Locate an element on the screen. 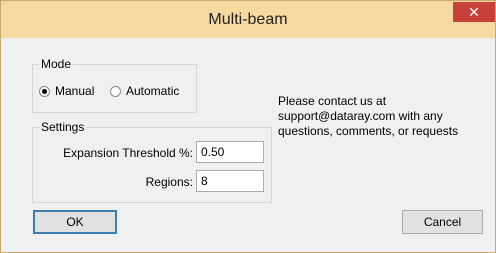 Image resolution: width=496 pixels, height=253 pixels. automatic-radio-label: Automatic is located at coordinates (152, 91).